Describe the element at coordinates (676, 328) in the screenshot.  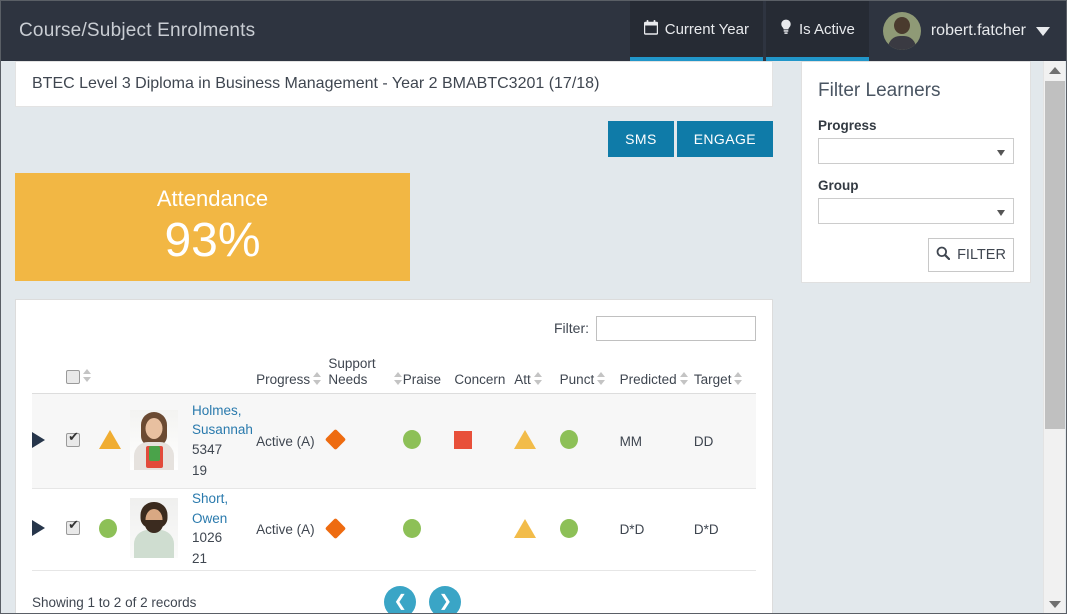
I see `table-filter-input` at that location.